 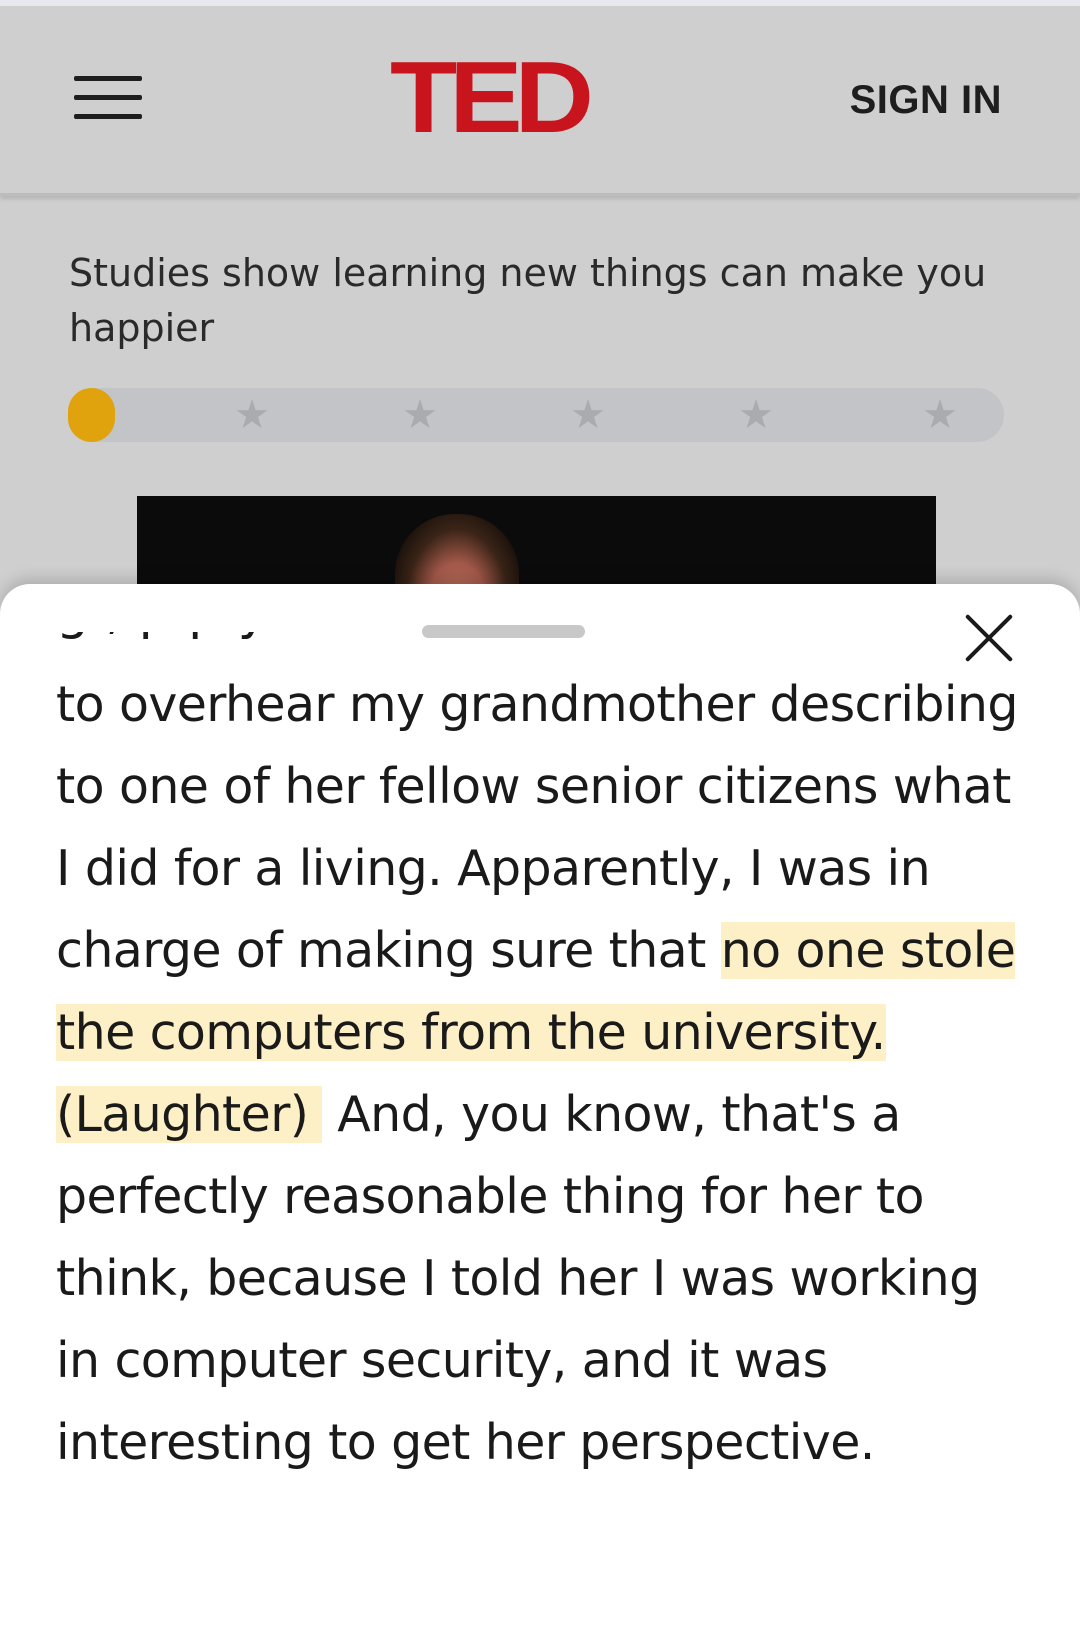 I want to click on ted-logo: TED, so click(x=510, y=97).